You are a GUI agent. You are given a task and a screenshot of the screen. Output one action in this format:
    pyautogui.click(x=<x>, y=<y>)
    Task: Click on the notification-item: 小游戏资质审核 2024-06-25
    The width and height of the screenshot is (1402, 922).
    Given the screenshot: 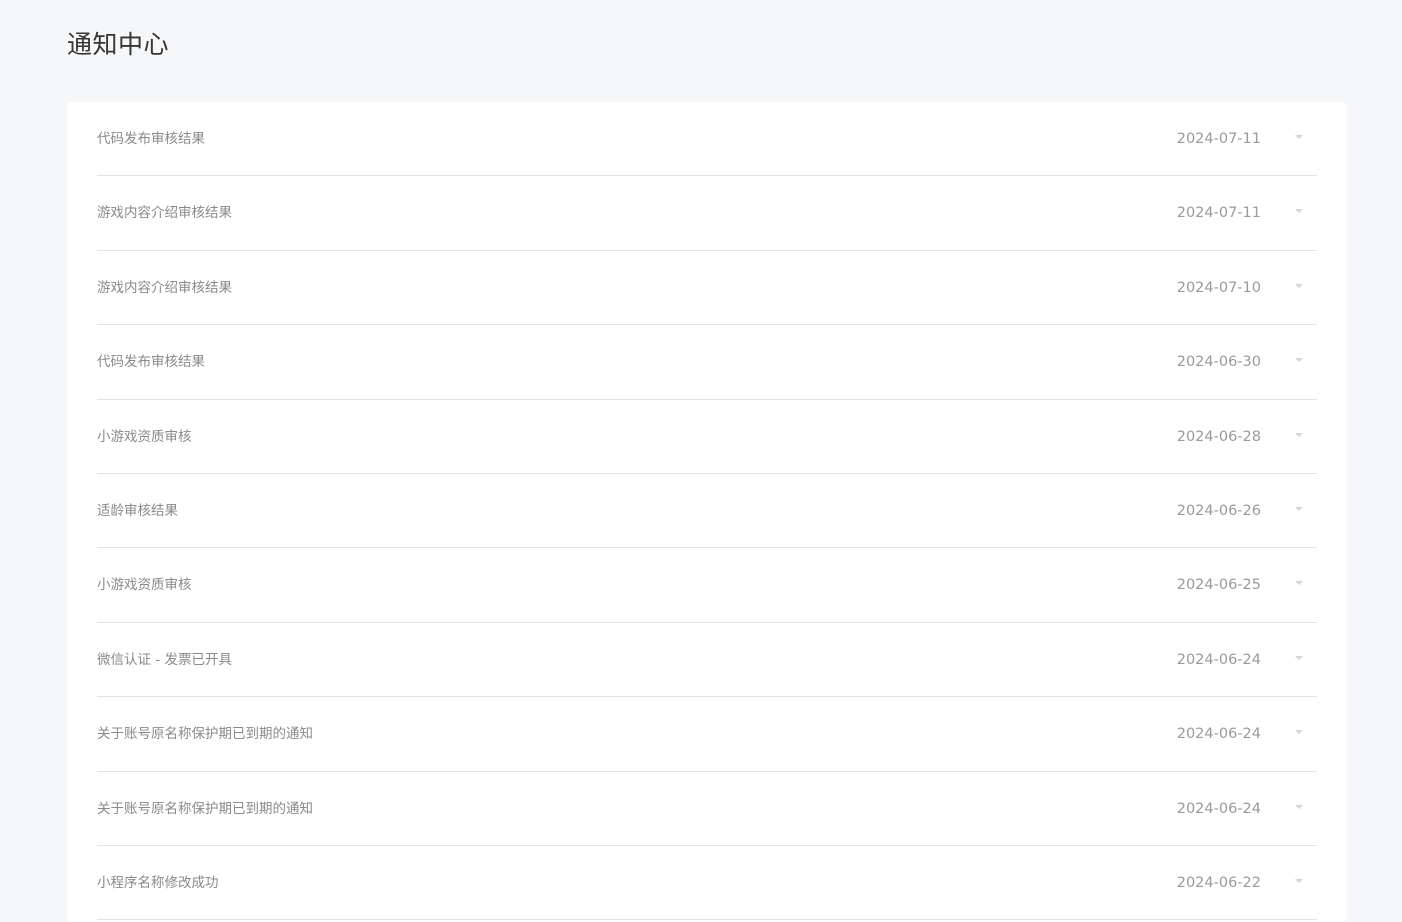 What is the action you would take?
    pyautogui.click(x=707, y=585)
    